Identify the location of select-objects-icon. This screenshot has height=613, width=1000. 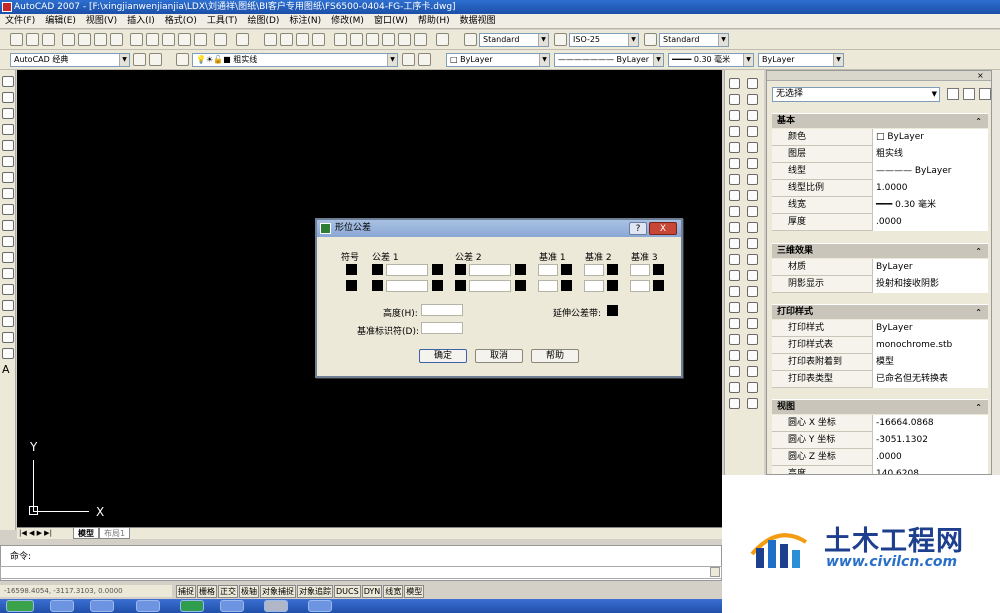
(969, 94).